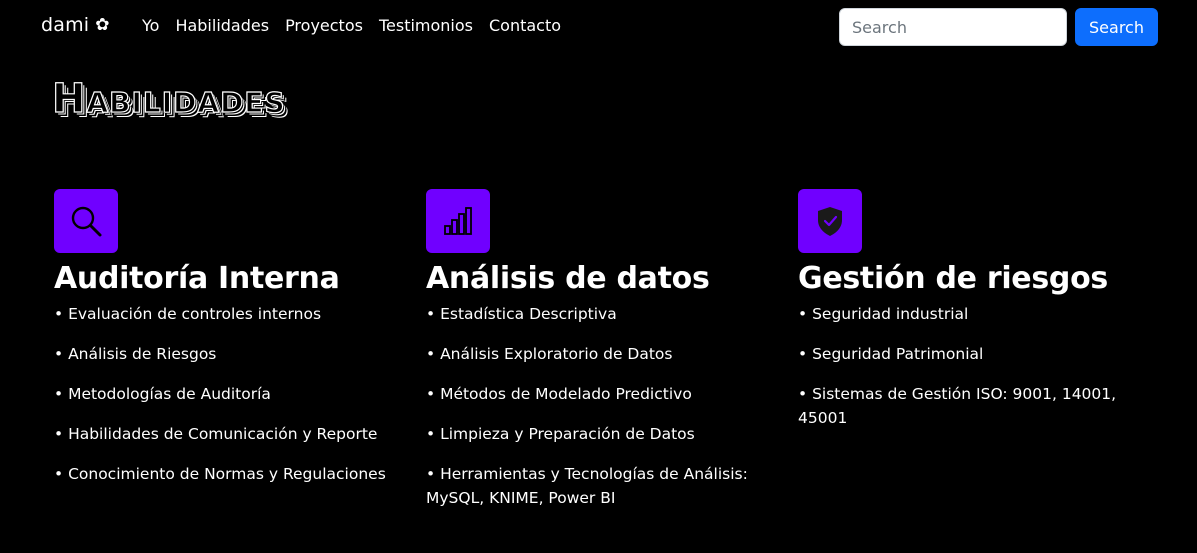  What do you see at coordinates (197, 278) in the screenshot?
I see `column-title: Auditoría Interna` at bounding box center [197, 278].